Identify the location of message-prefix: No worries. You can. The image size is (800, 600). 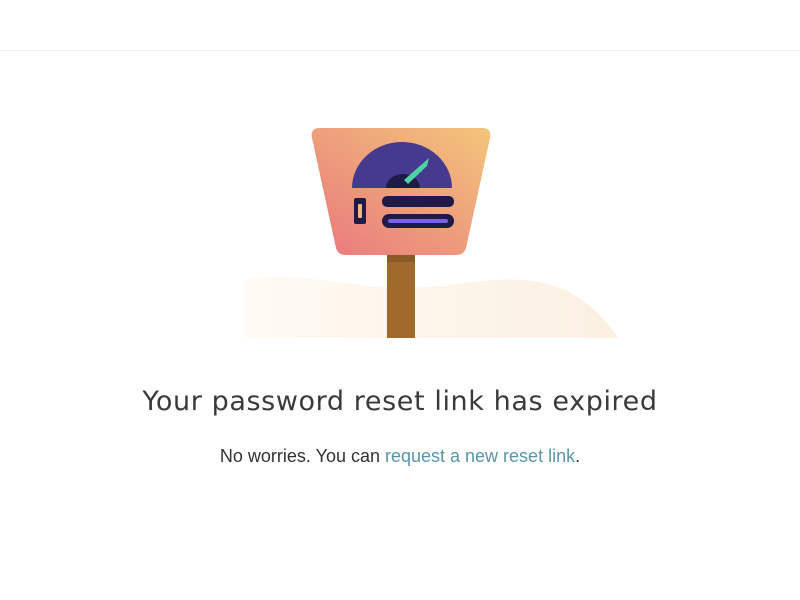
(302, 456).